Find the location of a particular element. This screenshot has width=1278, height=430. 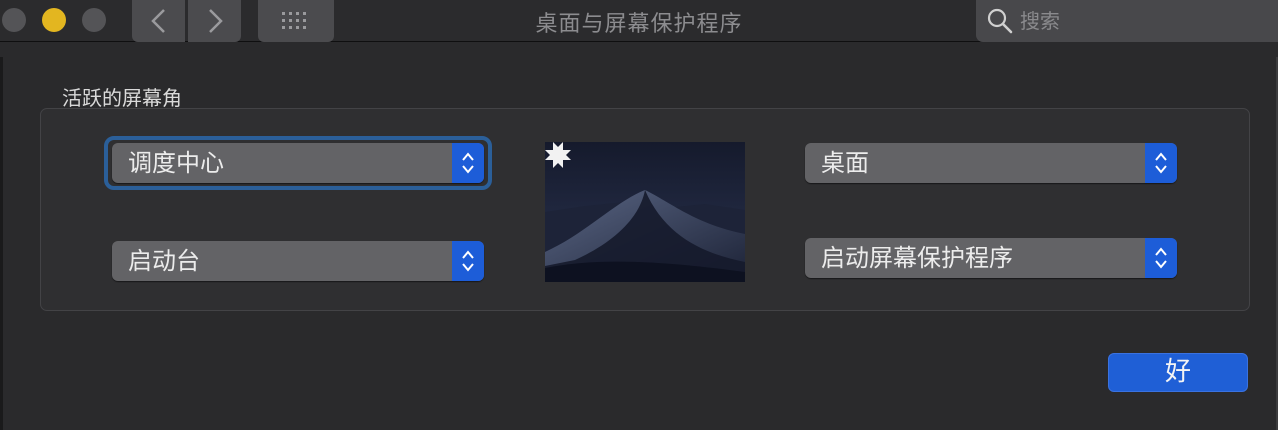

popup-value: 调度中心 is located at coordinates (176, 163).